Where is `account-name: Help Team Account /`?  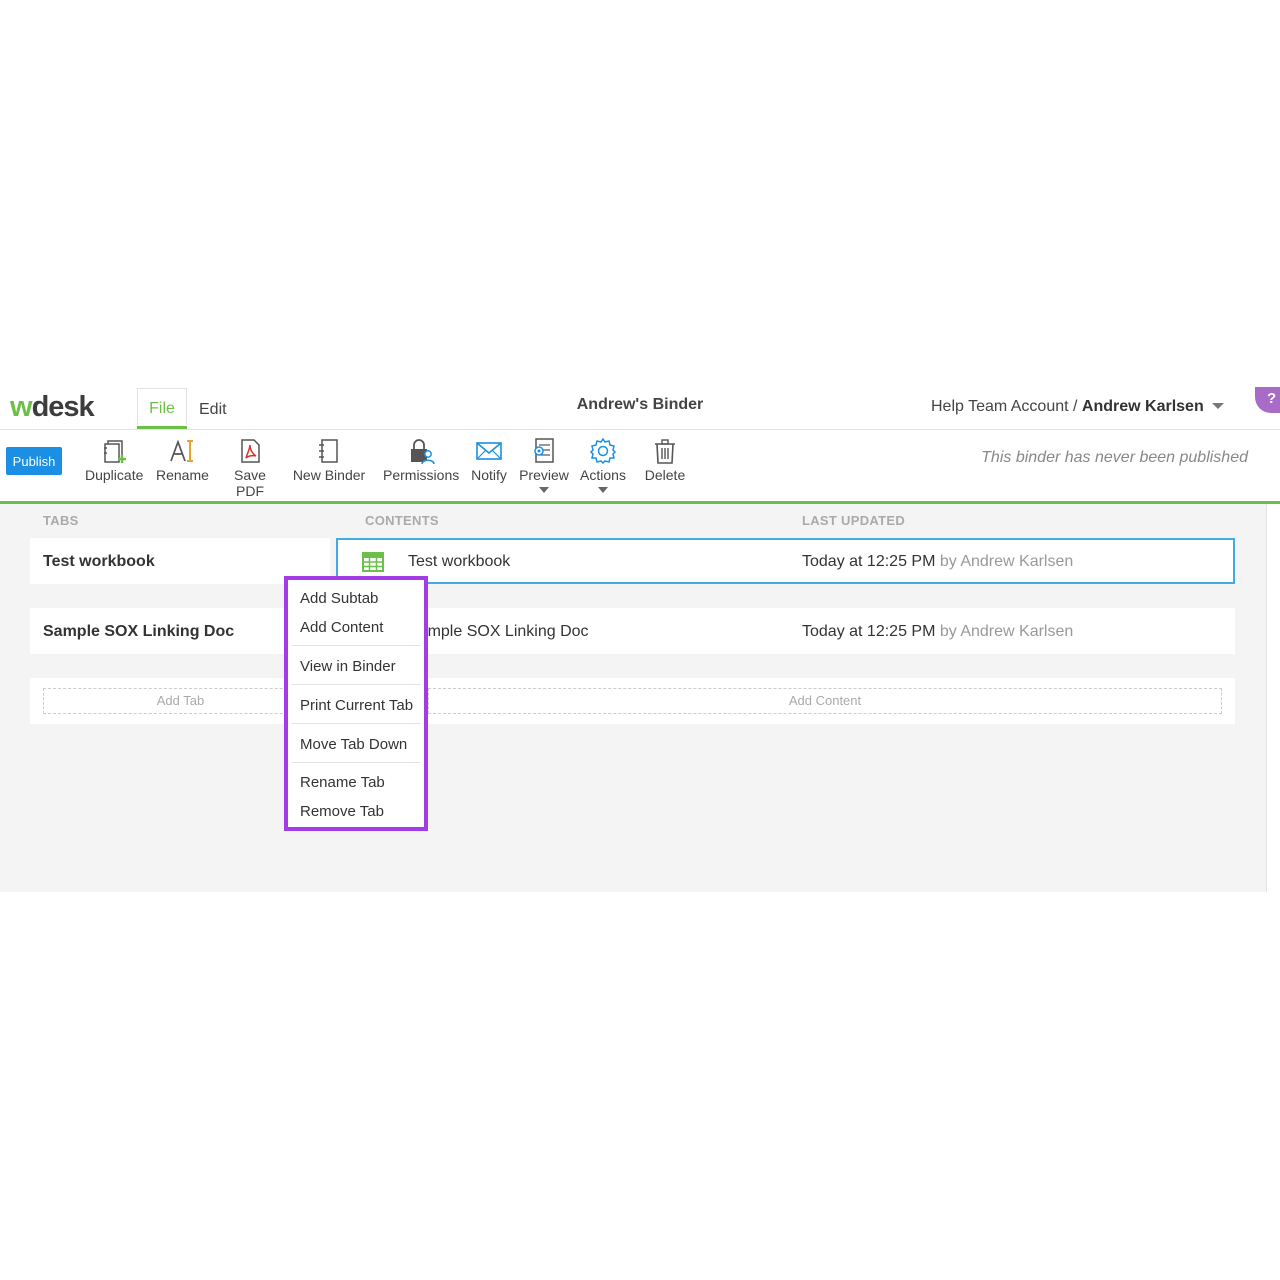 account-name: Help Team Account / is located at coordinates (1006, 406).